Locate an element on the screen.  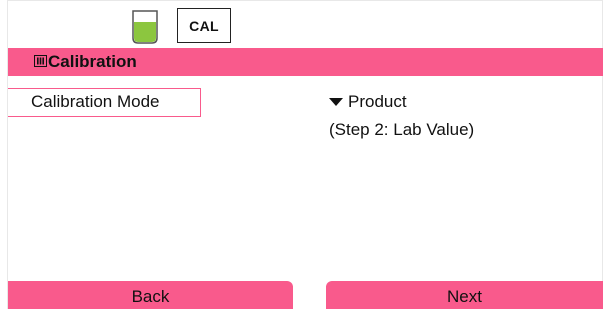
frame-top-border is located at coordinates (305, 0).